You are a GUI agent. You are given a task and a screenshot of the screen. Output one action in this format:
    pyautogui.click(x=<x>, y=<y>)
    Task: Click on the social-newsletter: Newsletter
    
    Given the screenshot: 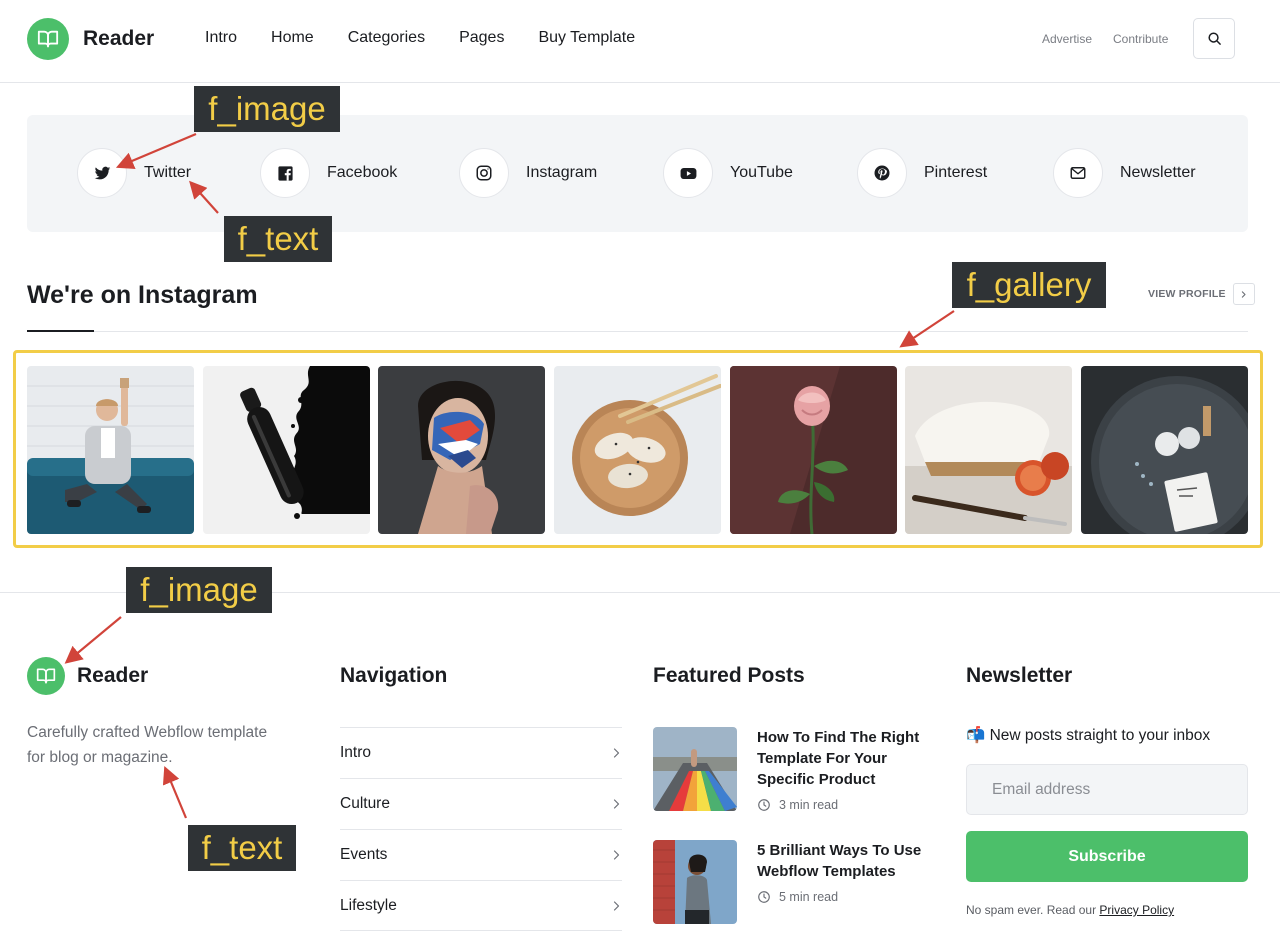 What is the action you would take?
    pyautogui.click(x=1124, y=173)
    